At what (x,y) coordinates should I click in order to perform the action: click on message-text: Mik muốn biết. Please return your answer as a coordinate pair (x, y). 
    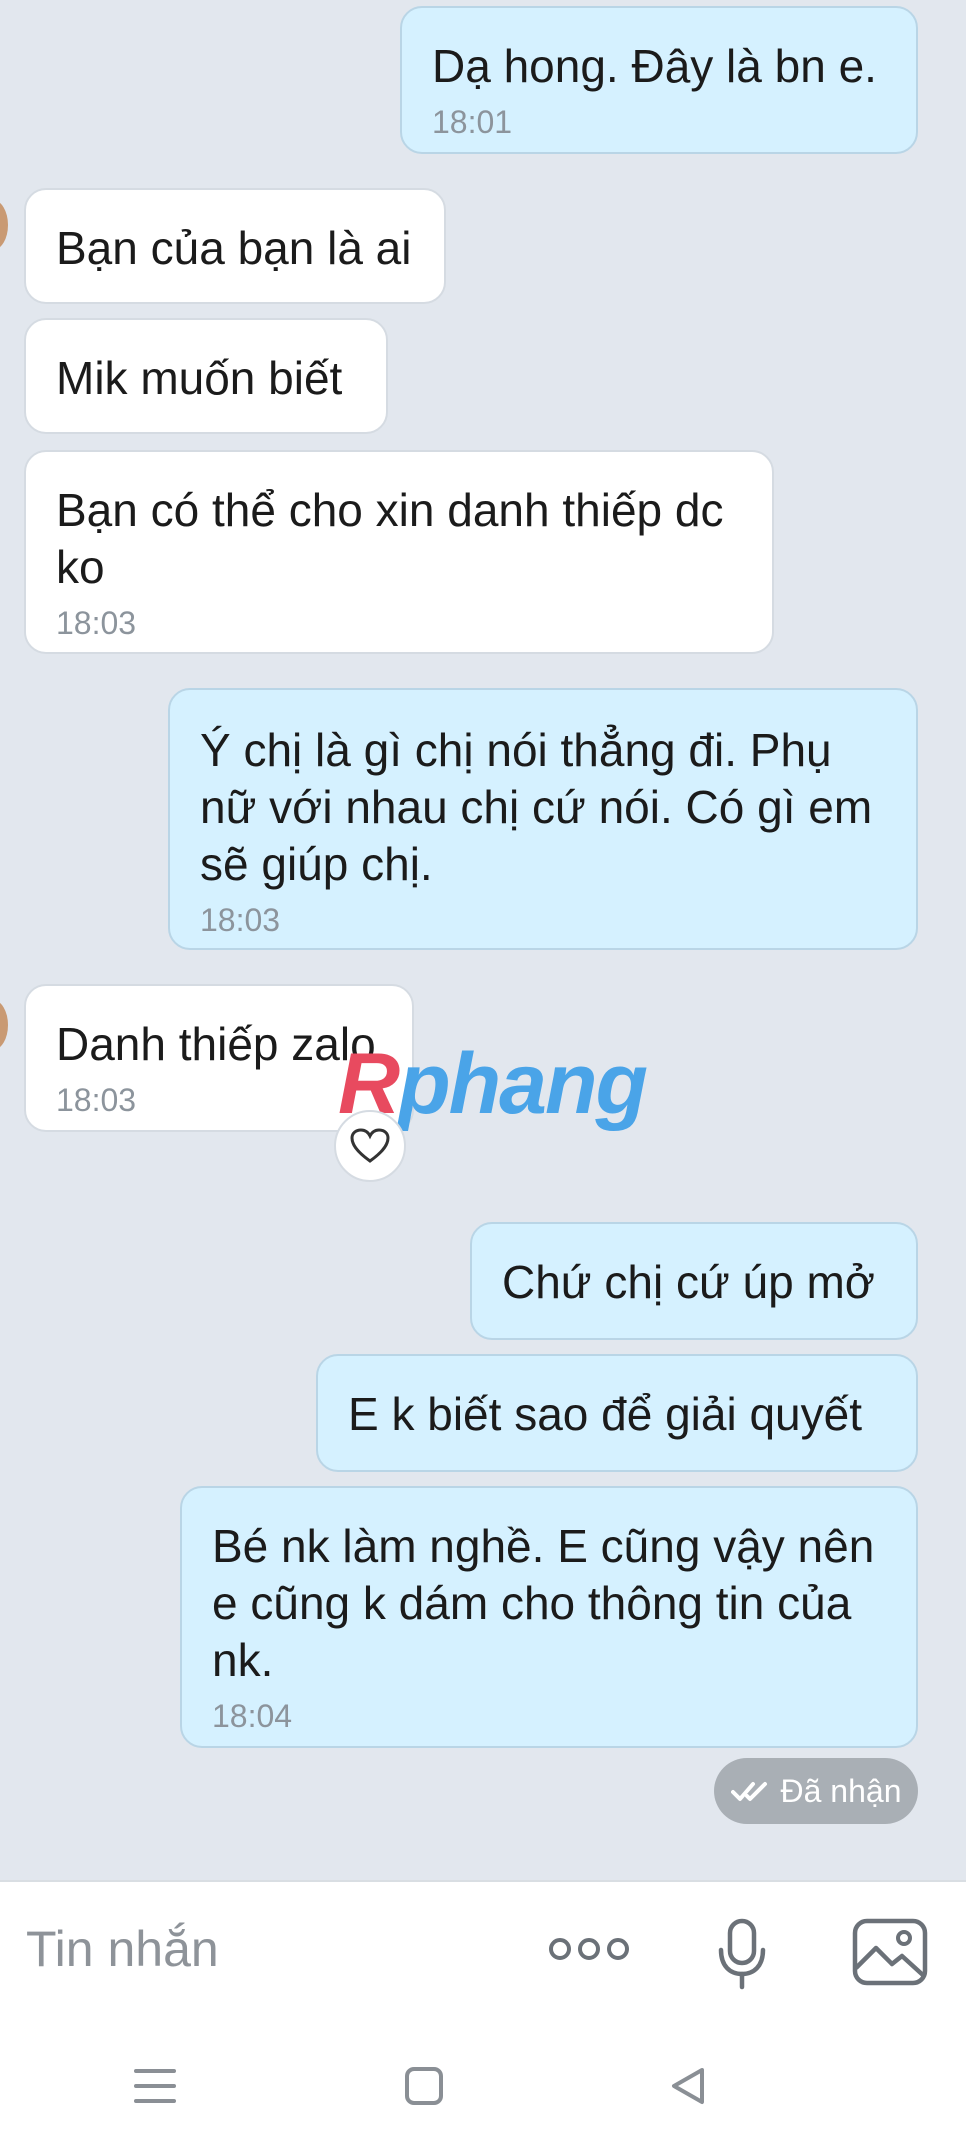
    Looking at the image, I should click on (199, 378).